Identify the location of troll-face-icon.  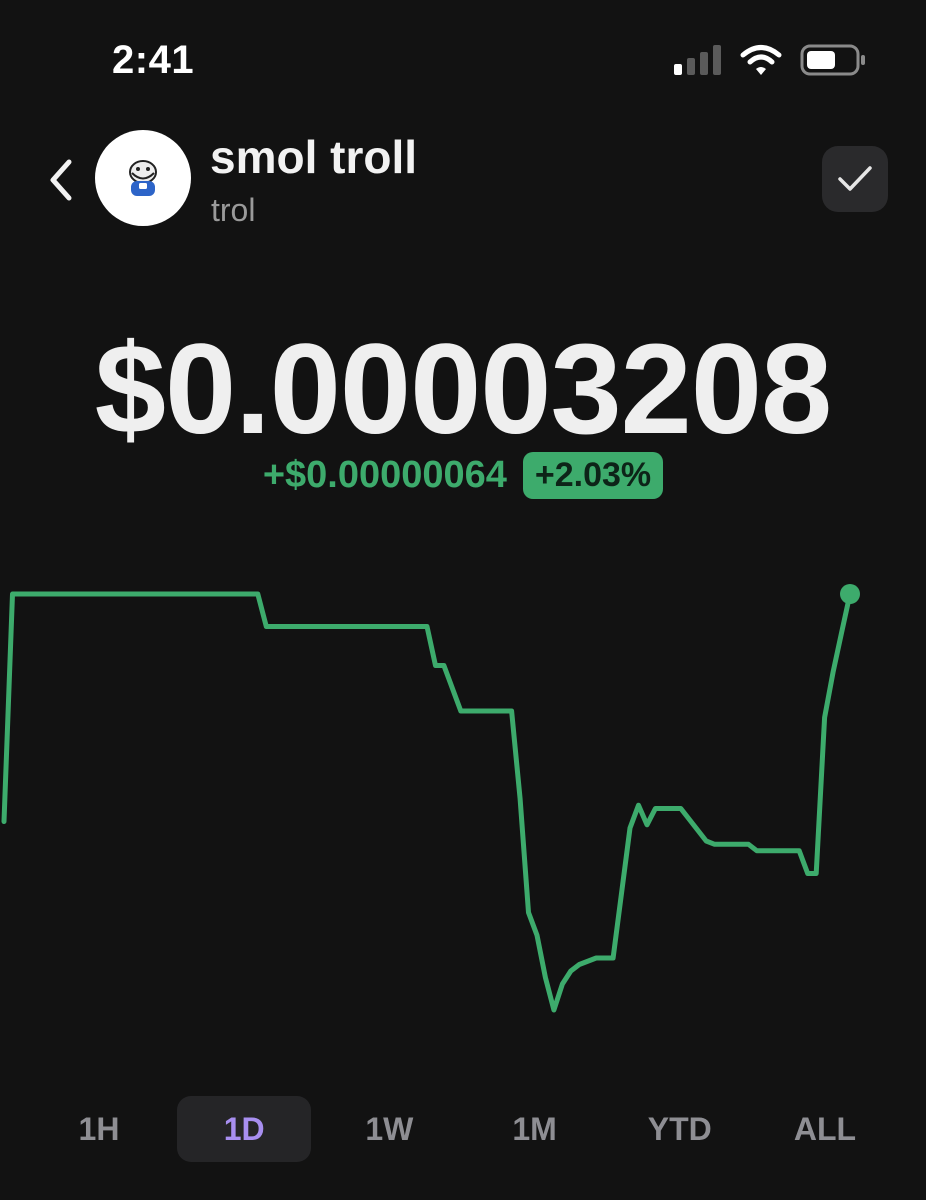
(143, 178).